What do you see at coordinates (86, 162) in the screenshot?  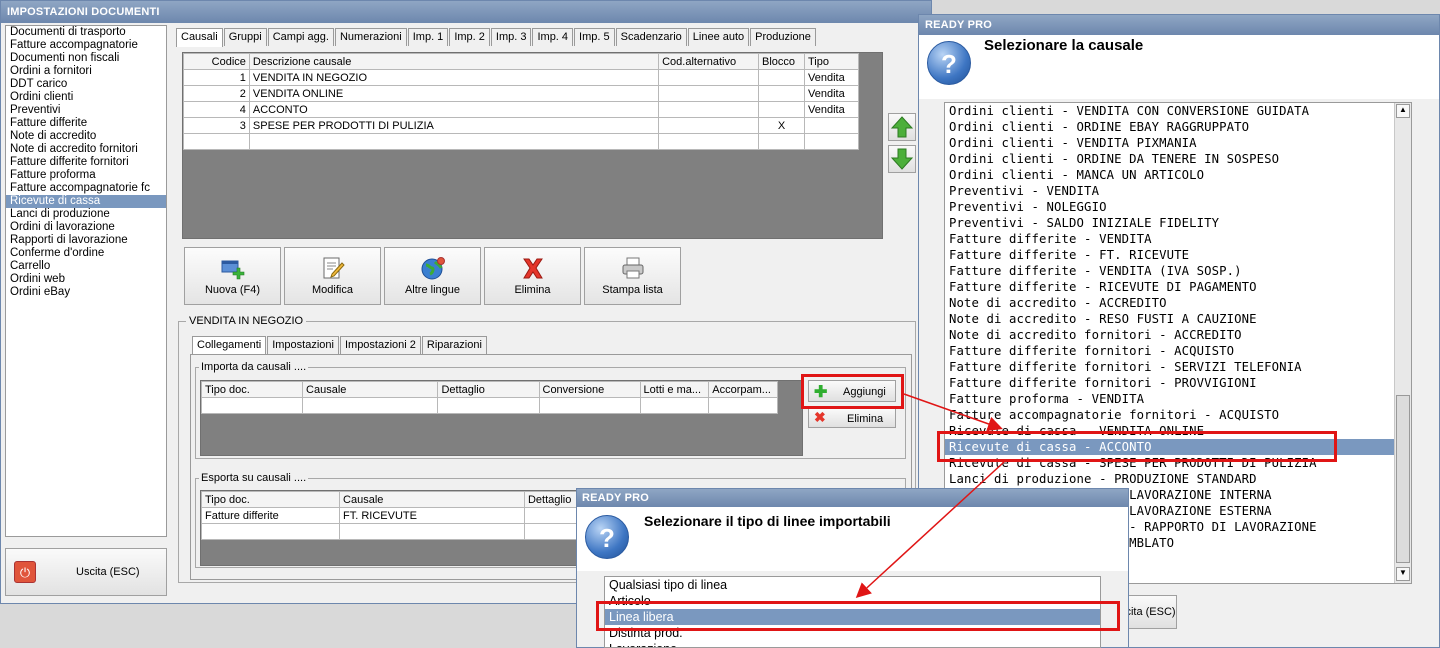 I see `left-list-item: Fatture differite fornitori` at bounding box center [86, 162].